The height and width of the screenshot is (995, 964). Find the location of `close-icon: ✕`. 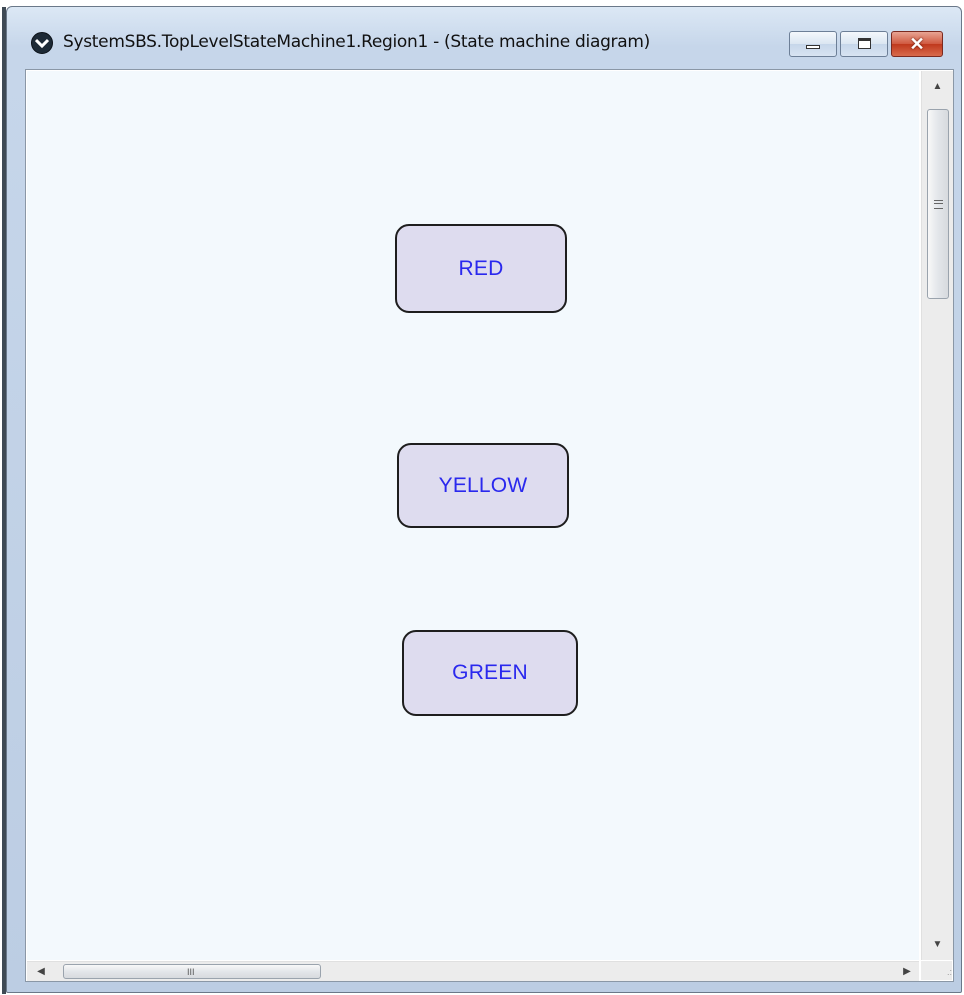

close-icon: ✕ is located at coordinates (917, 44).